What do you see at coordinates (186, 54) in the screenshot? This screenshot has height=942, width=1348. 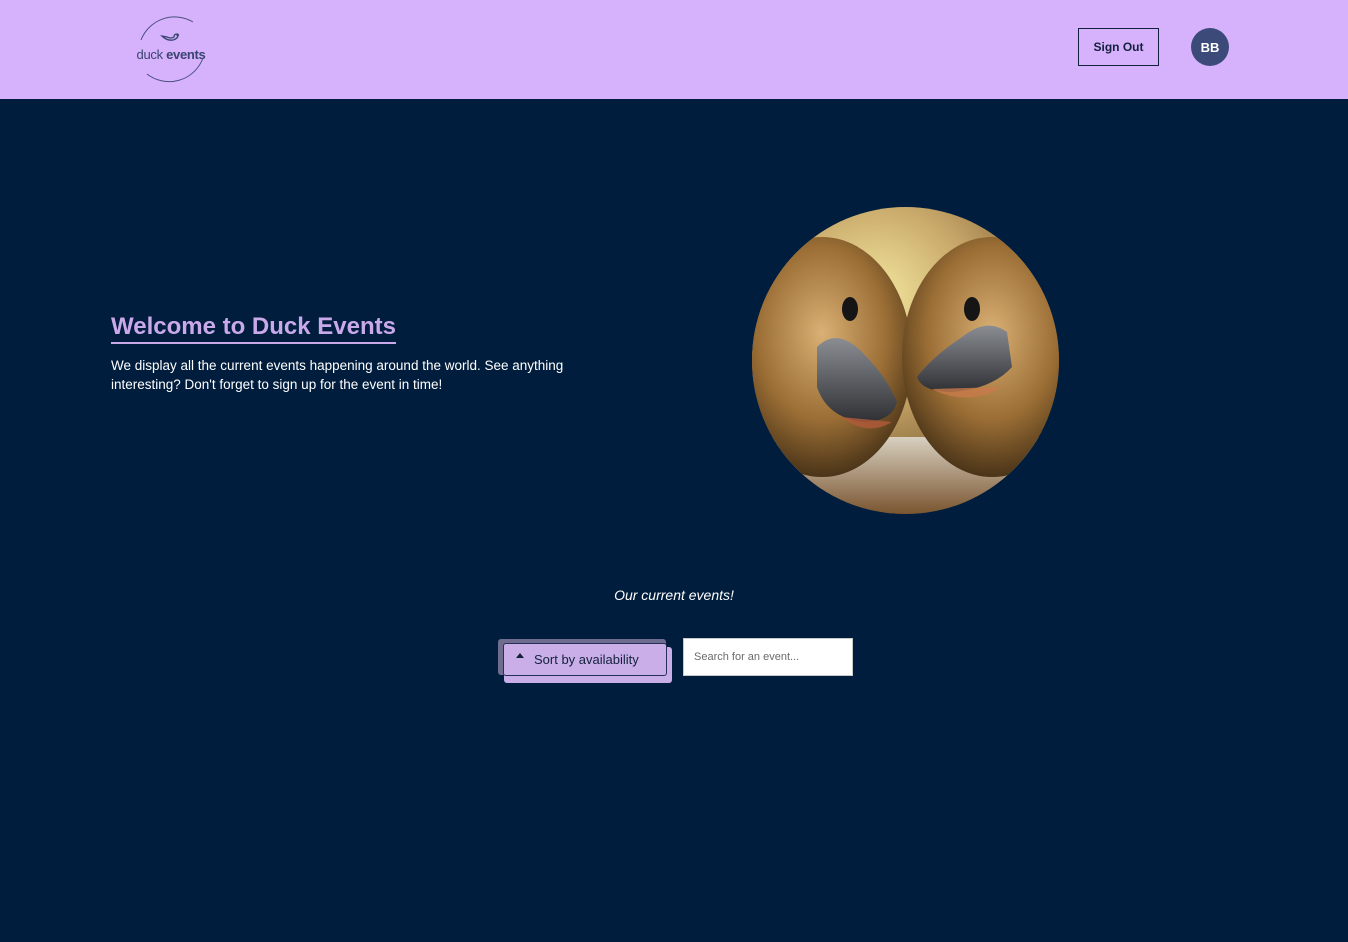 I see `logo-text-bold: events` at bounding box center [186, 54].